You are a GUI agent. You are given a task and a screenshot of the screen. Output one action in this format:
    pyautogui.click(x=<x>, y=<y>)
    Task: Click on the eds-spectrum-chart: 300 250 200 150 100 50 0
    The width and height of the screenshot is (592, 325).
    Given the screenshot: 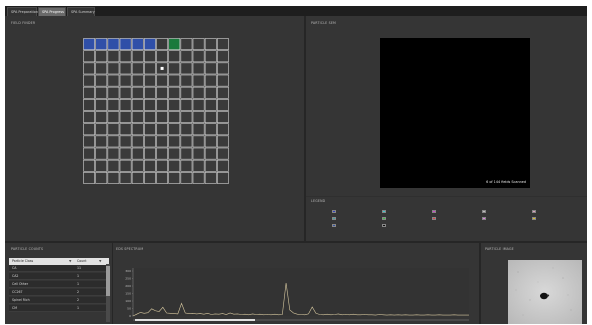 What is the action you would take?
    pyautogui.click(x=296, y=289)
    